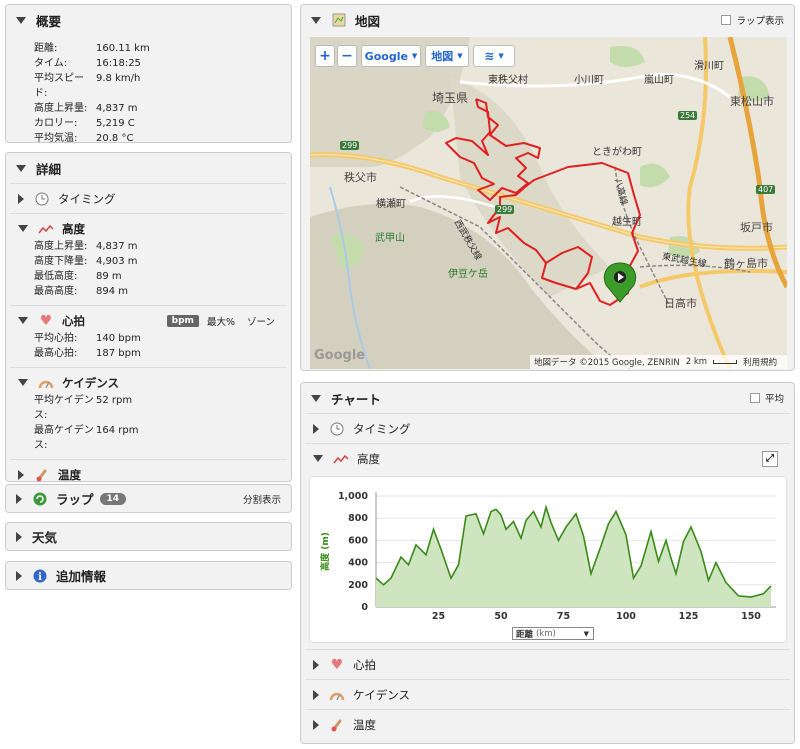 The width and height of the screenshot is (800, 749). I want to click on clock-icon, so click(337, 429).